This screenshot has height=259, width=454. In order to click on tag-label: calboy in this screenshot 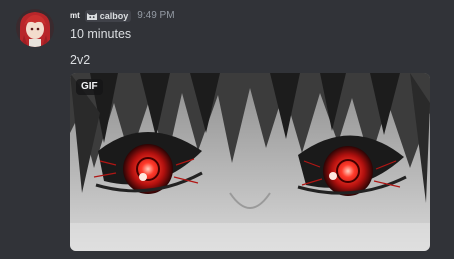, I will do `click(114, 15)`.